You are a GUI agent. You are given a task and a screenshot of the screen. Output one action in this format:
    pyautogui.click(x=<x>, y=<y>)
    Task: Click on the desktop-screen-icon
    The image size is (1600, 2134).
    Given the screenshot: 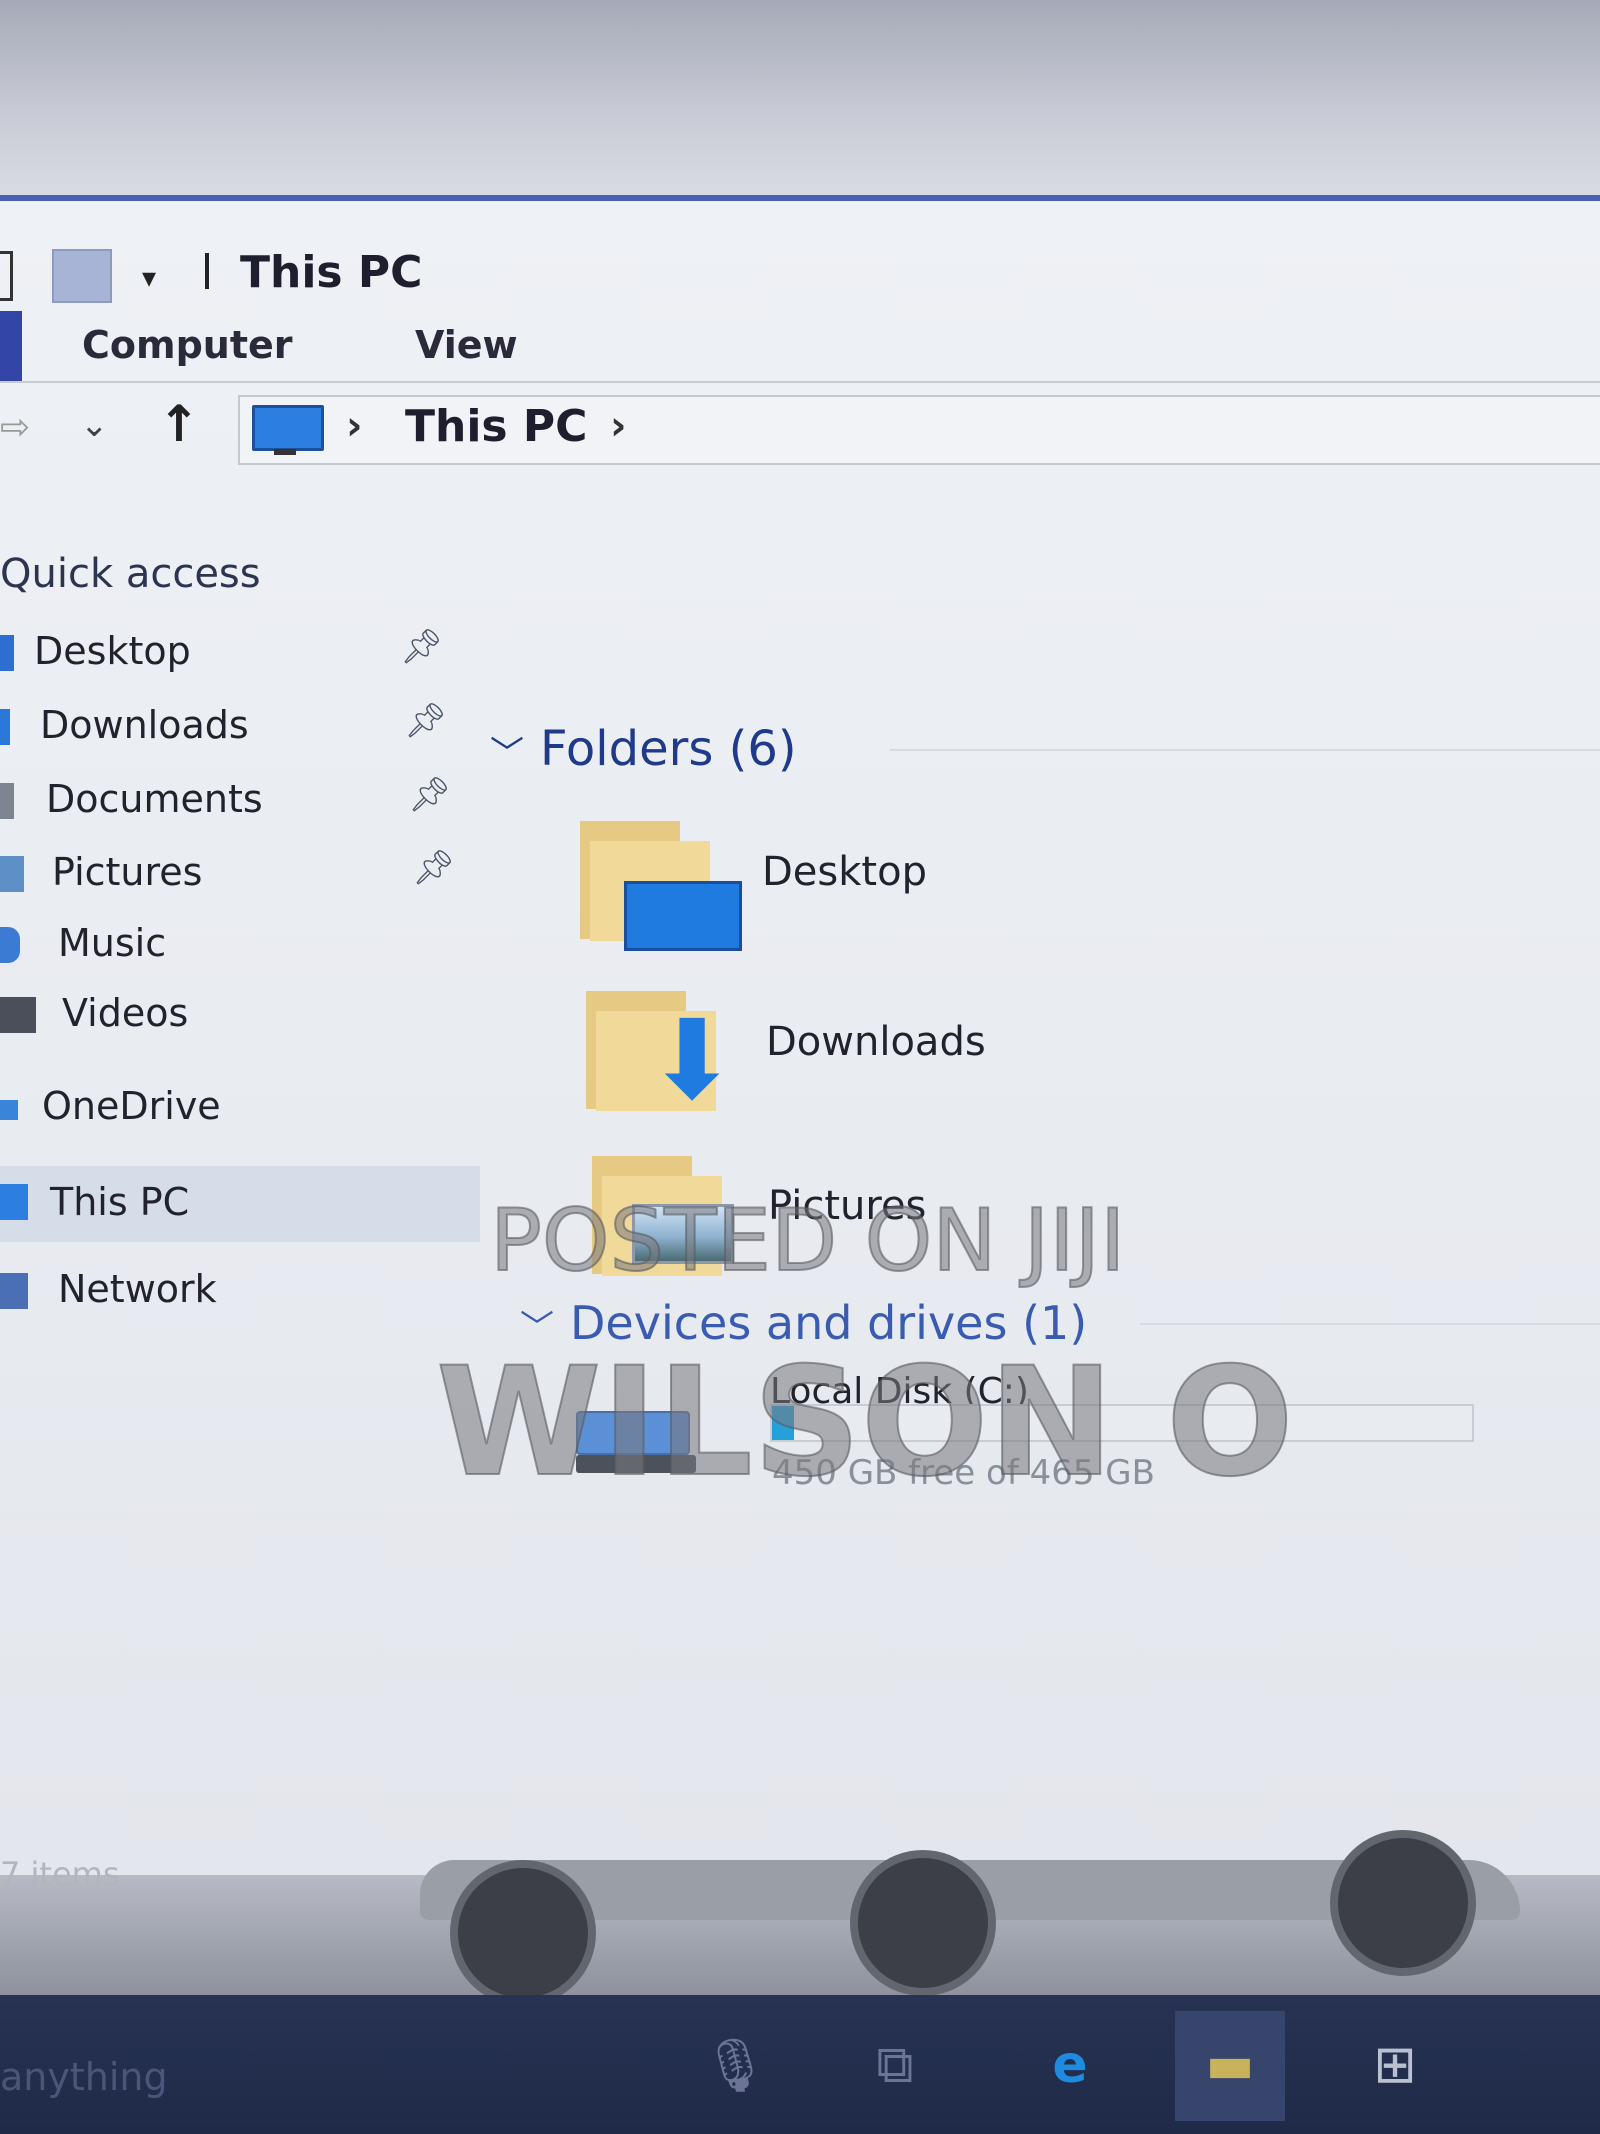 What is the action you would take?
    pyautogui.click(x=683, y=916)
    